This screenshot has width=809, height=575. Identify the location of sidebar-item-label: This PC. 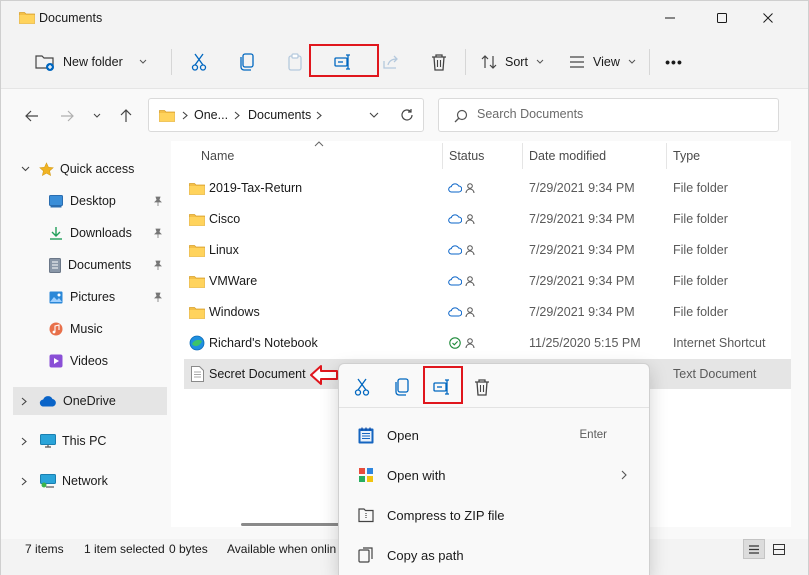
(84, 441).